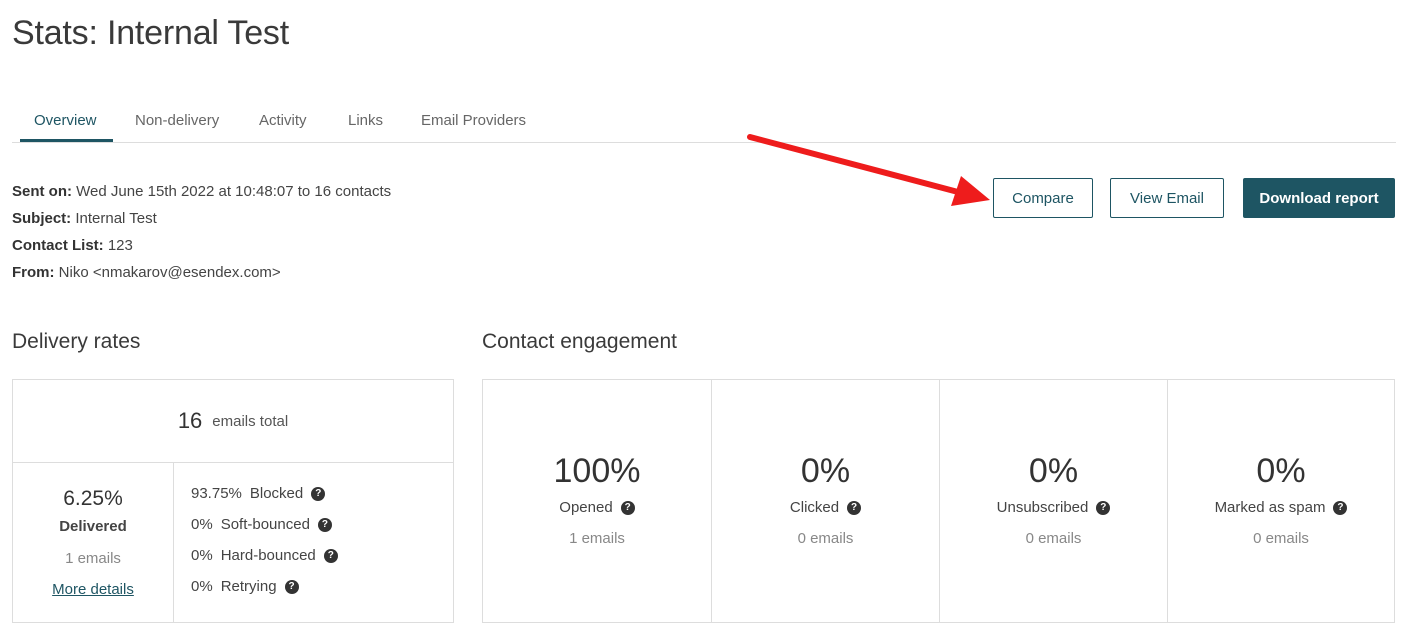 This screenshot has height=632, width=1406. I want to click on spam-label-row: Marked as spam ?, so click(1281, 507).